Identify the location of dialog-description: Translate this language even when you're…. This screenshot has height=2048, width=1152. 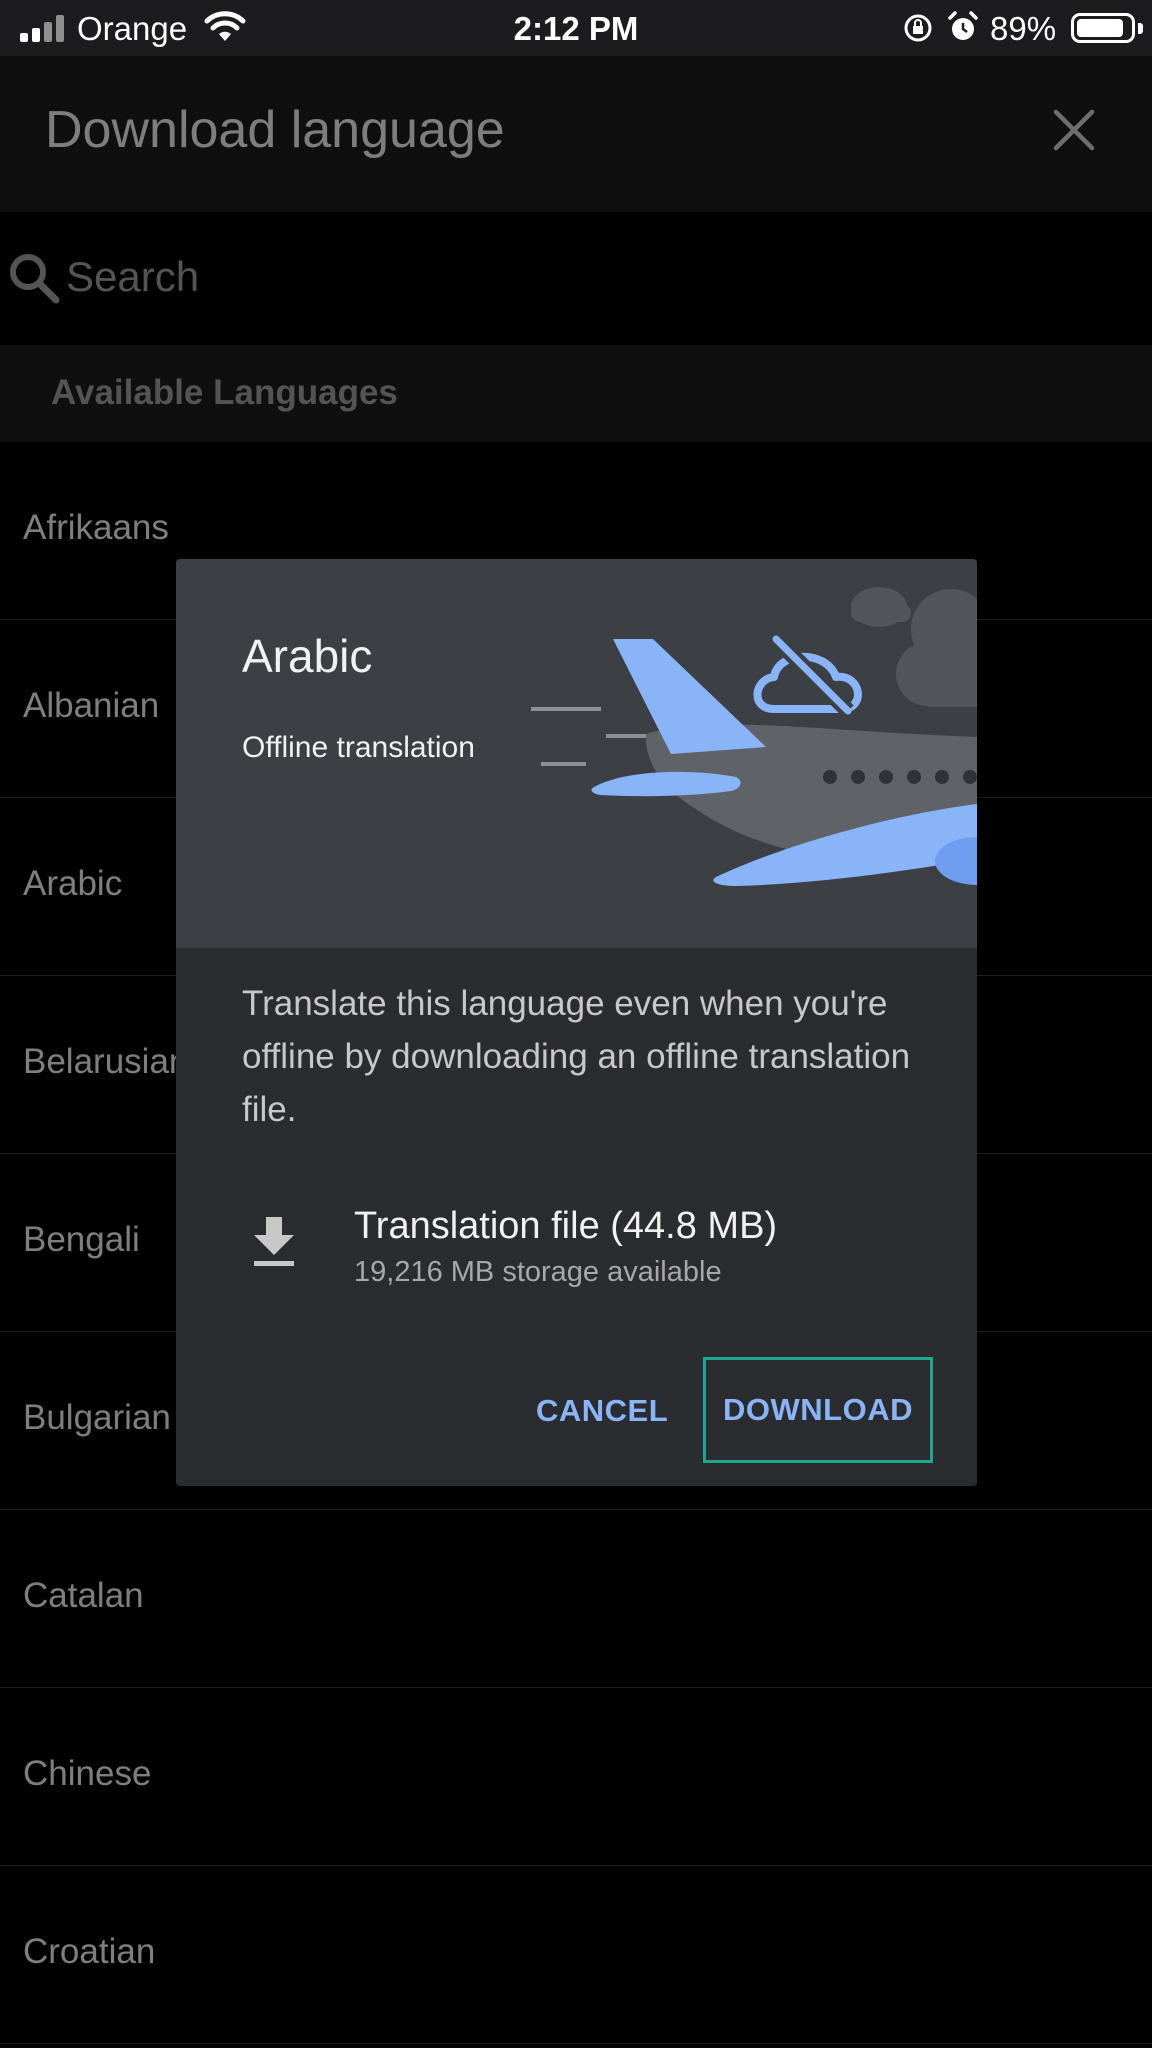
(576, 1056).